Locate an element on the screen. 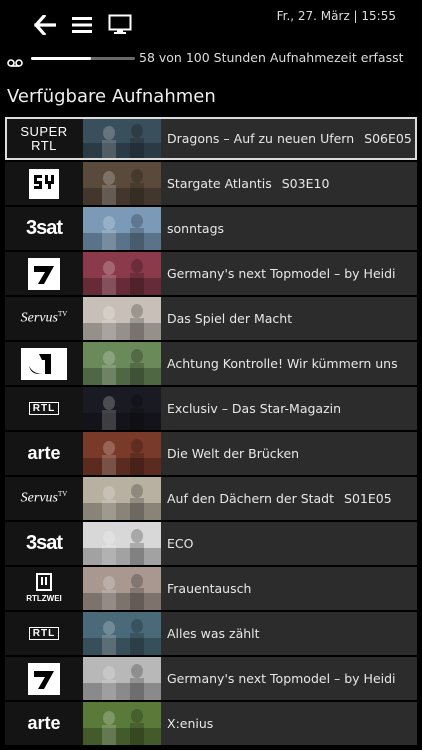 This screenshot has height=750, width=422. recording-row: RTL Alles was zählt is located at coordinates (211, 633).